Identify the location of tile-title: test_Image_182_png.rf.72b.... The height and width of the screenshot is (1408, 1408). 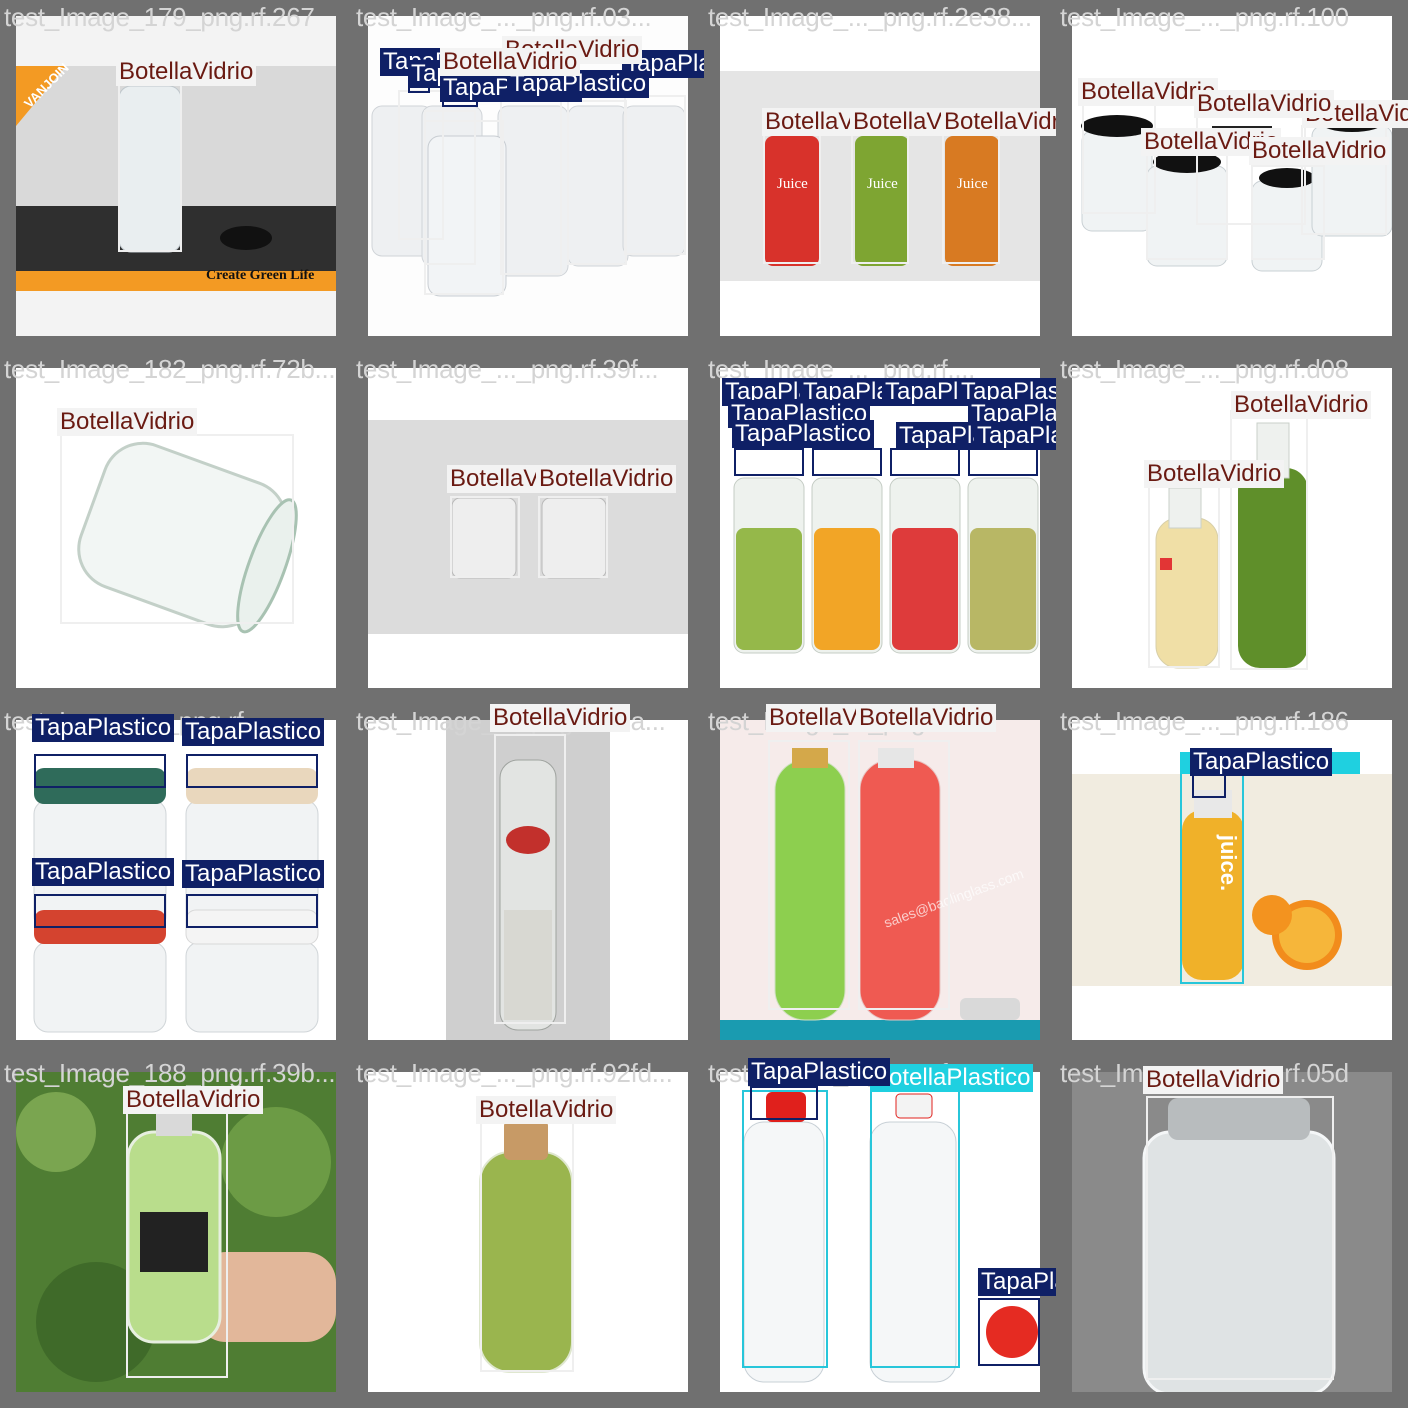
(170, 369).